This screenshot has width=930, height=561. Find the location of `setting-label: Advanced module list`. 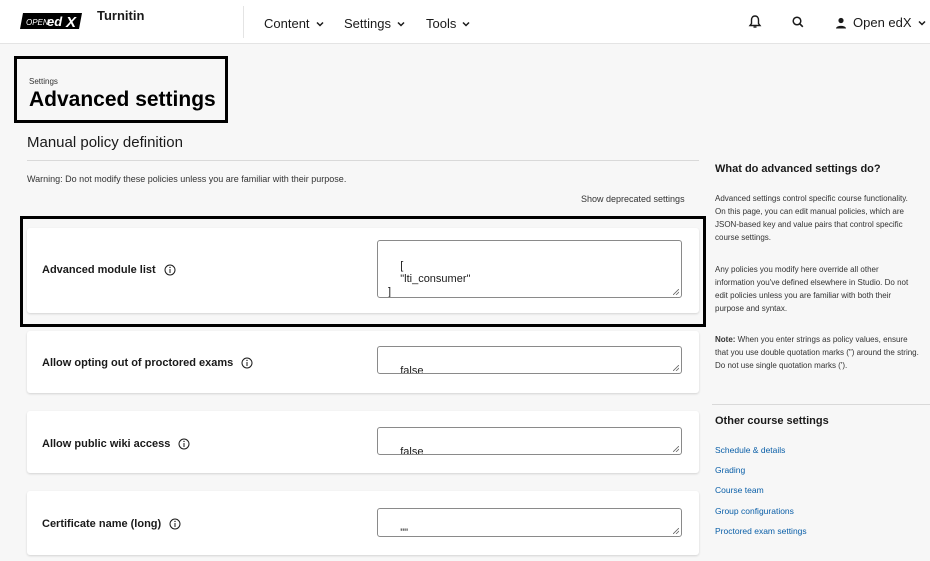

setting-label: Advanced module list is located at coordinates (109, 270).